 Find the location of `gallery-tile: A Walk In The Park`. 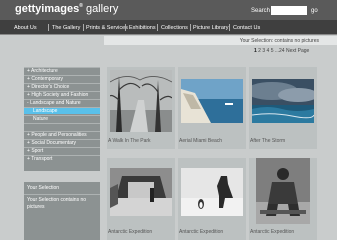

gallery-tile: A Walk In The Park is located at coordinates (141, 108).